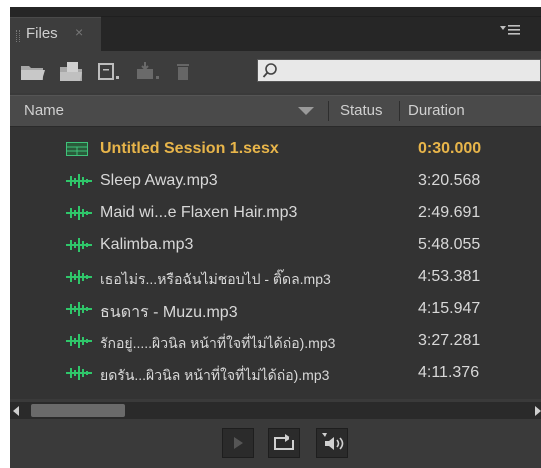  What do you see at coordinates (78, 410) in the screenshot?
I see `scrollbar-thumb` at bounding box center [78, 410].